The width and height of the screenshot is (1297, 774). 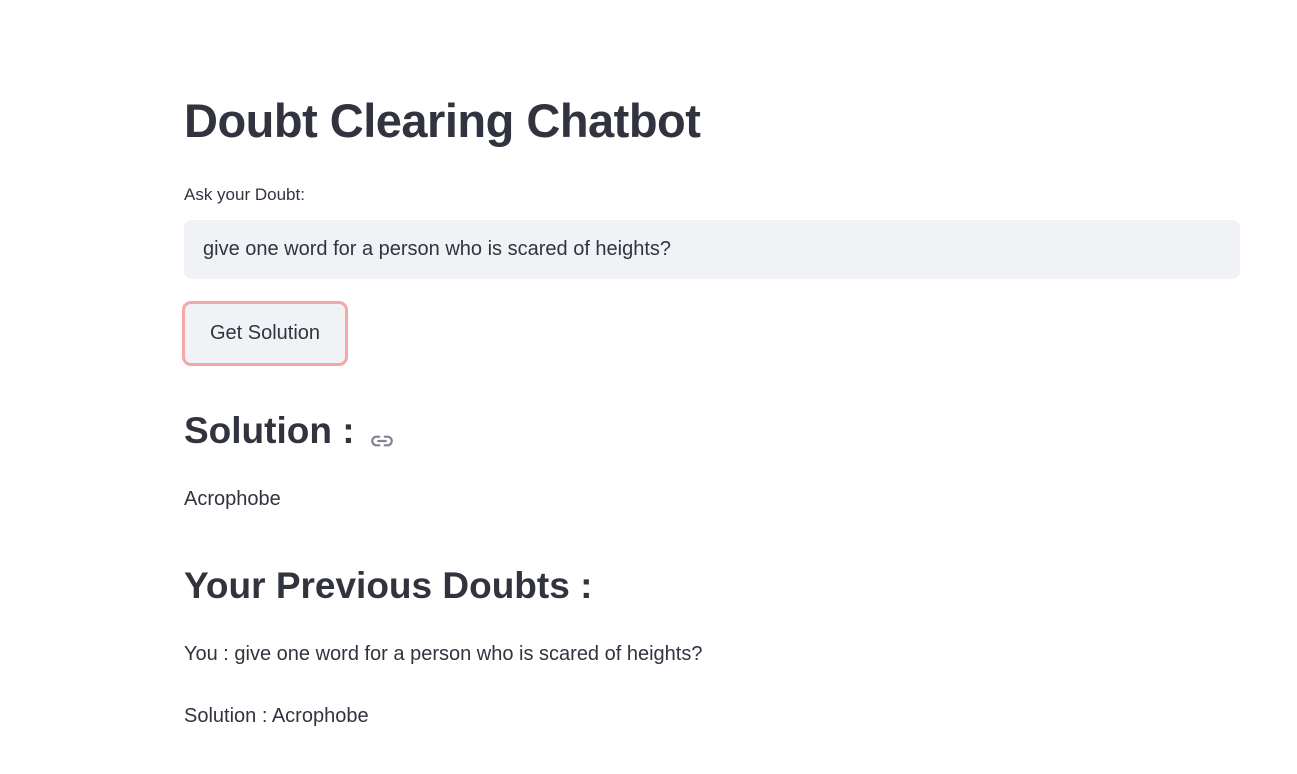 What do you see at coordinates (388, 585) in the screenshot?
I see `previous-doubts-heading: Your Previous Doubts :` at bounding box center [388, 585].